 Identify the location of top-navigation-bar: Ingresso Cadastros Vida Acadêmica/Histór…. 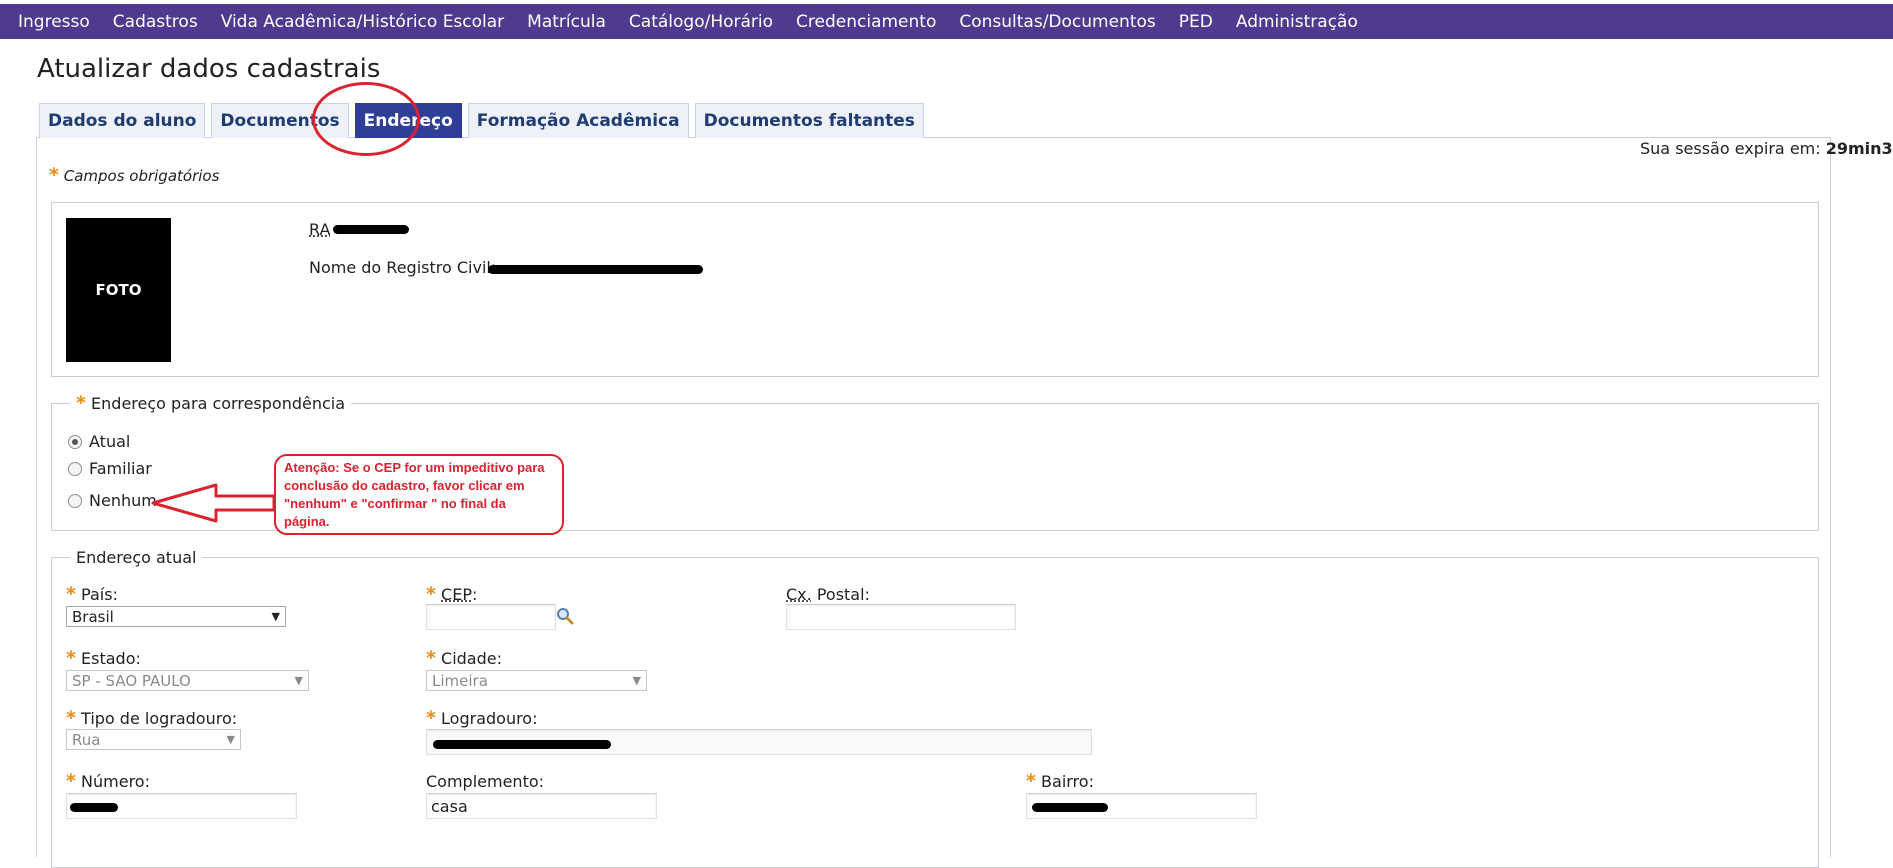
(946, 21).